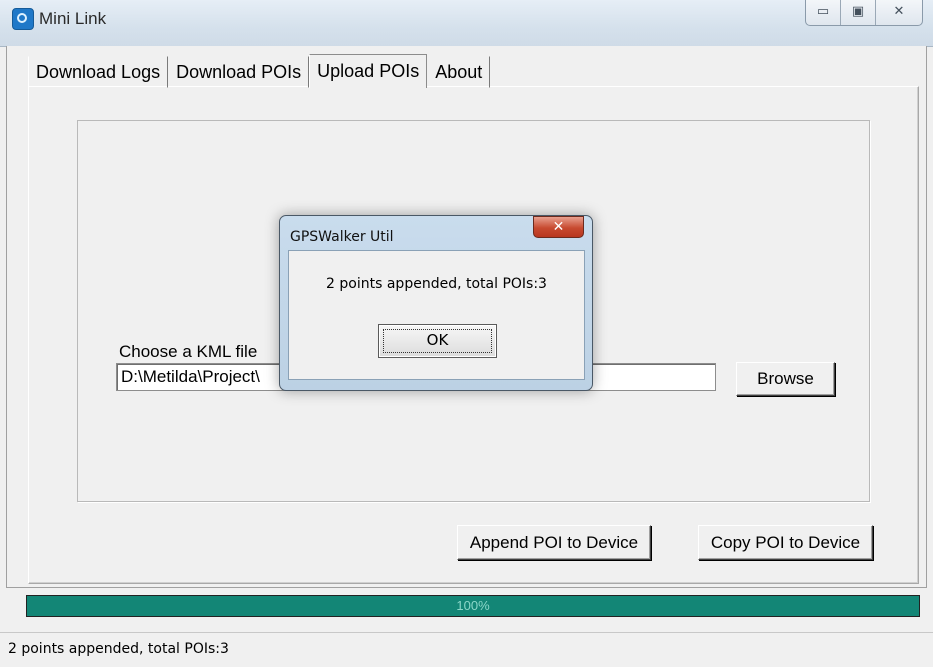  I want to click on minimize-icon: ▭, so click(823, 11).